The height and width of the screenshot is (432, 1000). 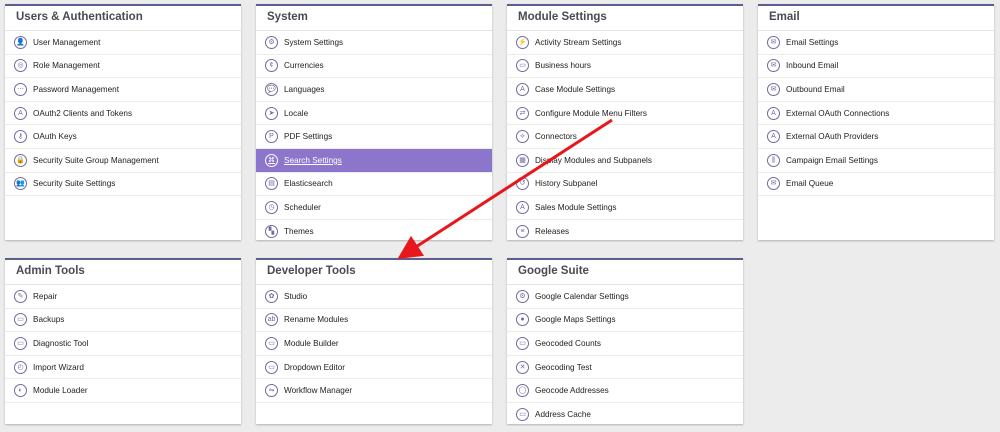 I want to click on currency-icon: ¢, so click(x=271, y=66).